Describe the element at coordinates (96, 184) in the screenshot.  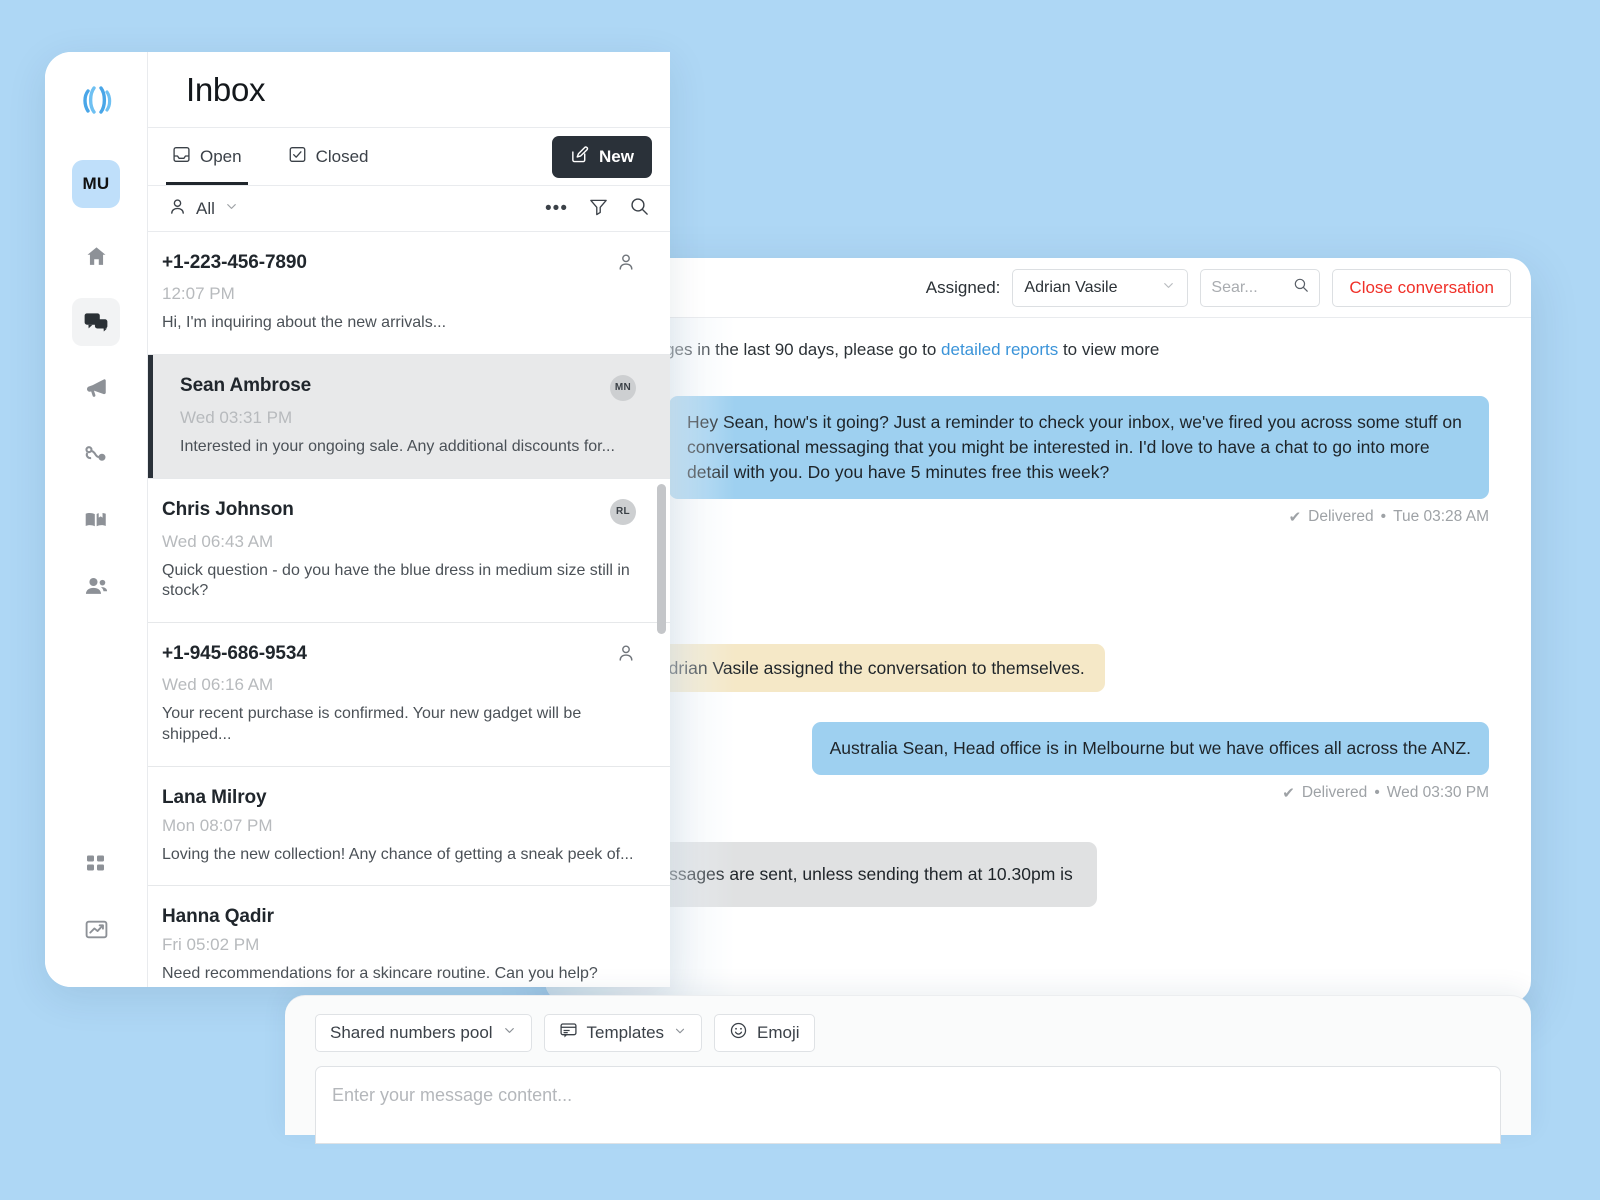
I see `workspace-avatar: MU` at that location.